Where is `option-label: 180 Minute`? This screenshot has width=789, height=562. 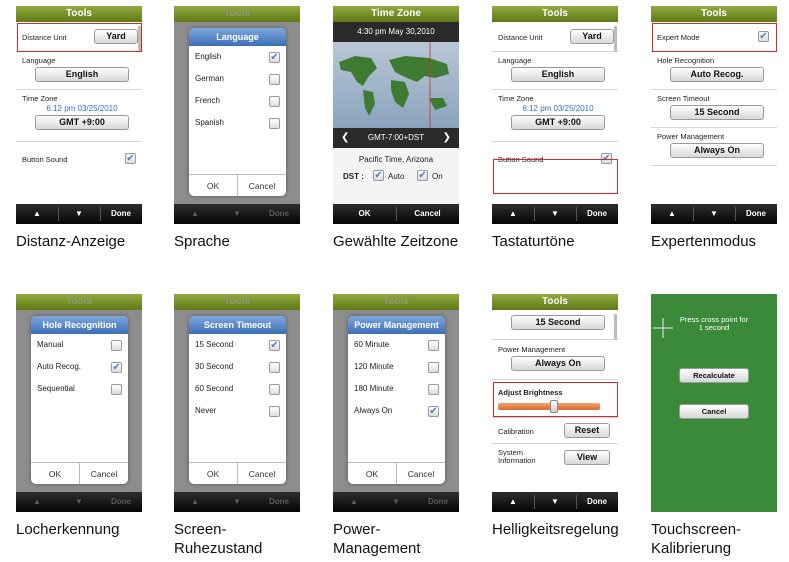 option-label: 180 Minute is located at coordinates (374, 388).